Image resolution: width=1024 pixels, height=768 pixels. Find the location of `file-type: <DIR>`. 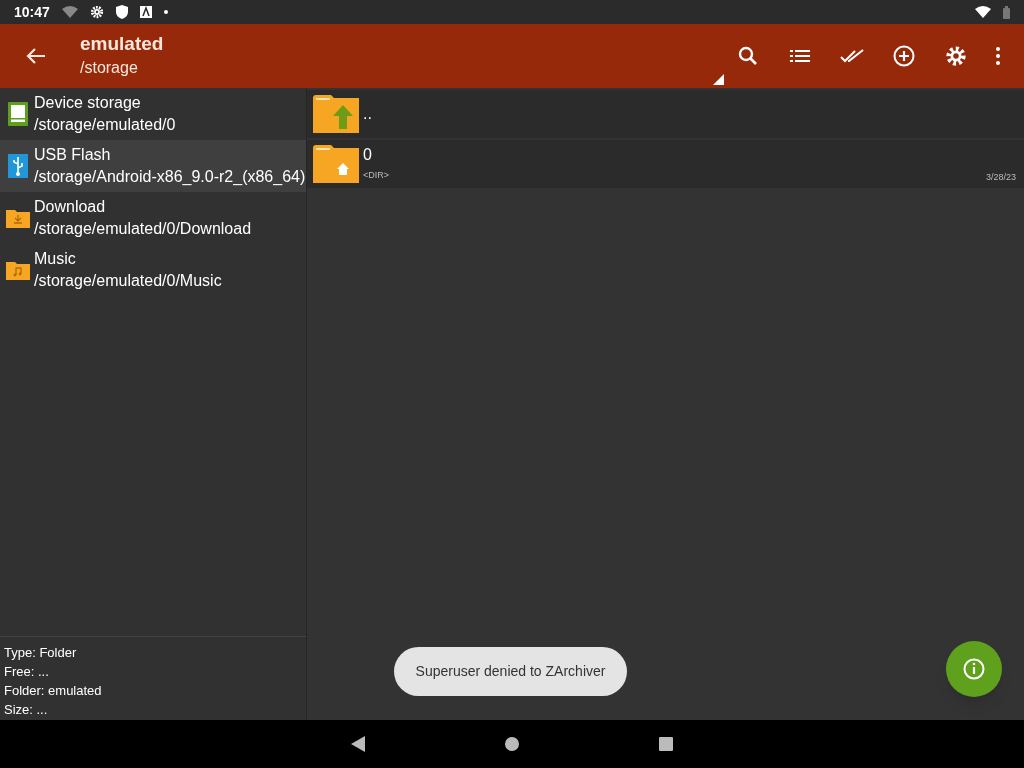

file-type: <DIR> is located at coordinates (376, 176).